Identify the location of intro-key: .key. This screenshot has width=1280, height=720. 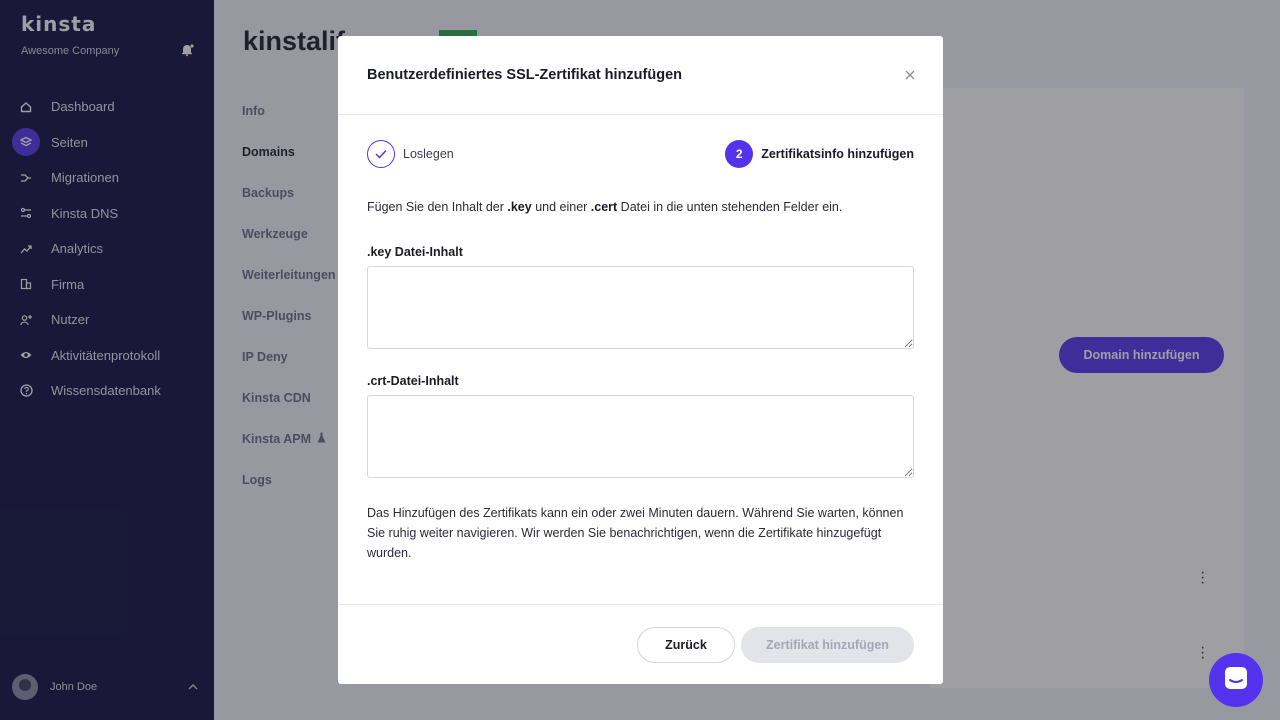
(519, 207).